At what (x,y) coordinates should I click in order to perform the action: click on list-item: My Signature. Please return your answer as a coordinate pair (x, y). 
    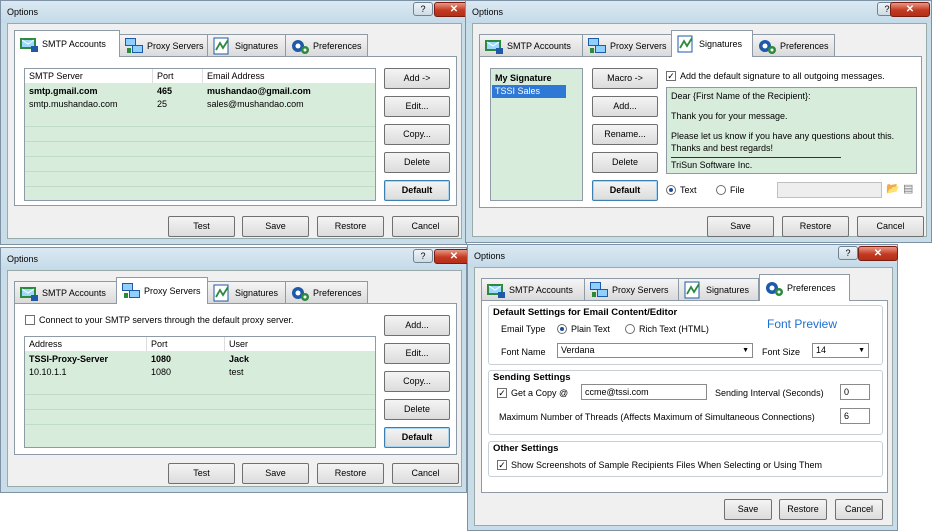
    Looking at the image, I should click on (523, 78).